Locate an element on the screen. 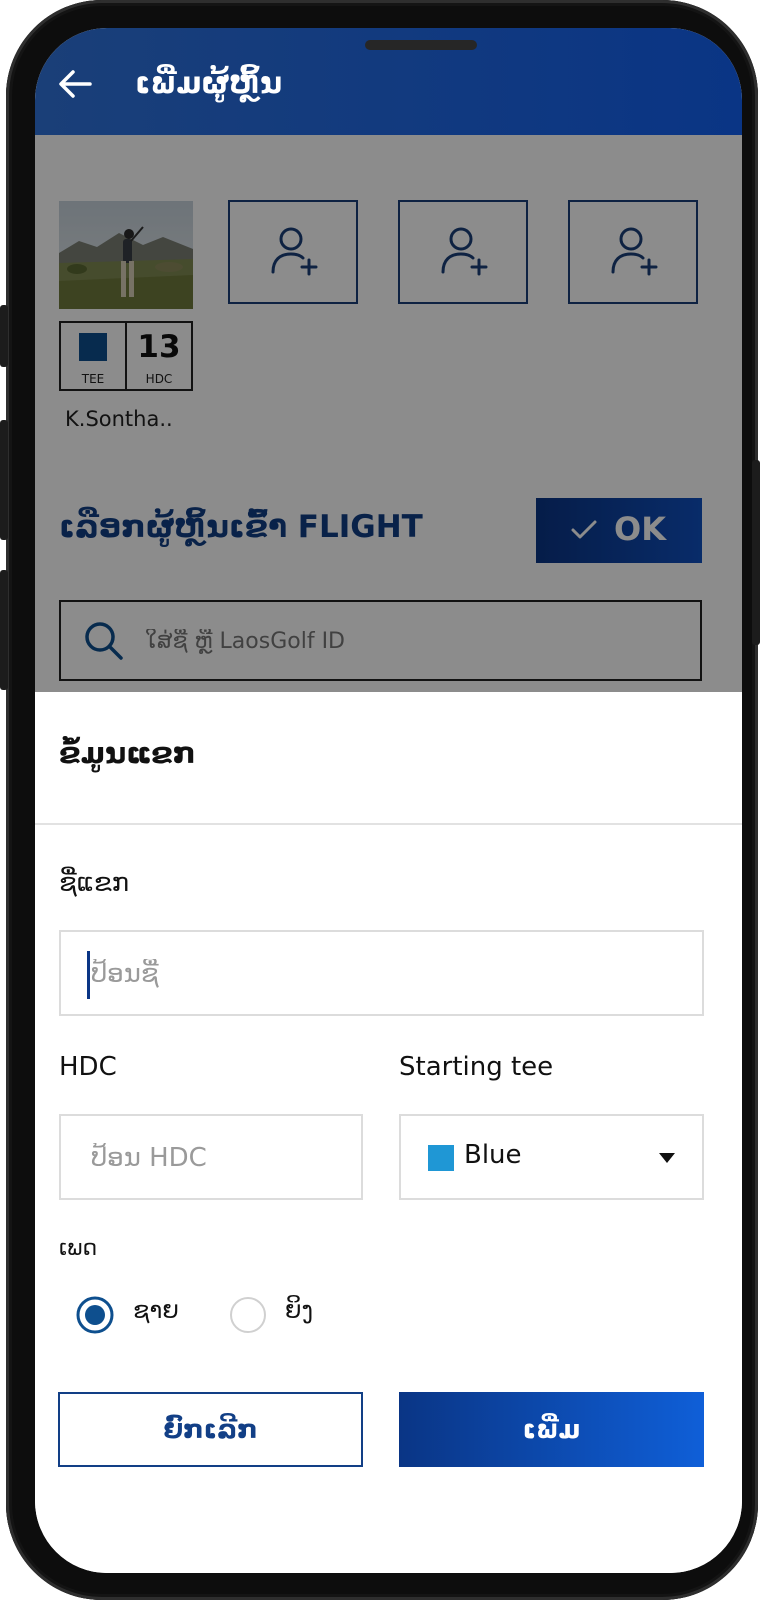  radio-selected-icon is located at coordinates (95, 1315).